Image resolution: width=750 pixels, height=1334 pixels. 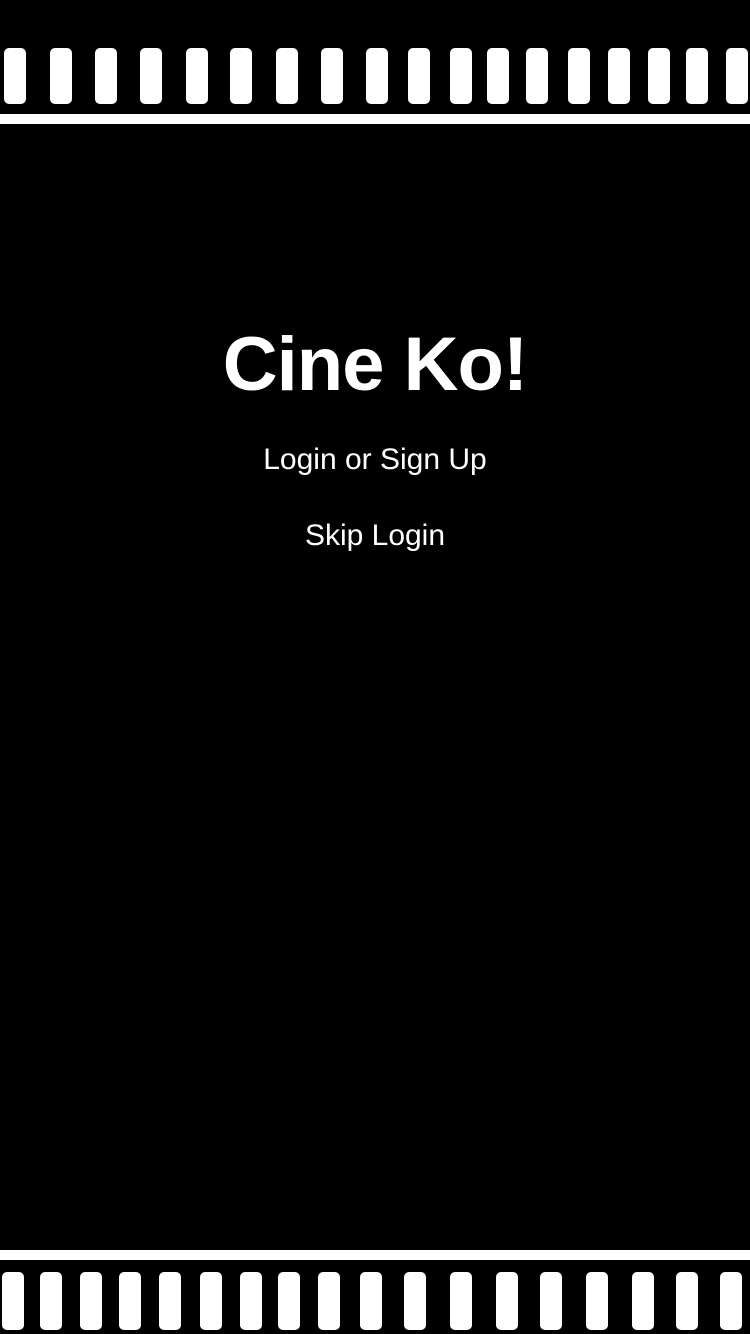 What do you see at coordinates (375, 536) in the screenshot?
I see `skip-login-button: Skip Login` at bounding box center [375, 536].